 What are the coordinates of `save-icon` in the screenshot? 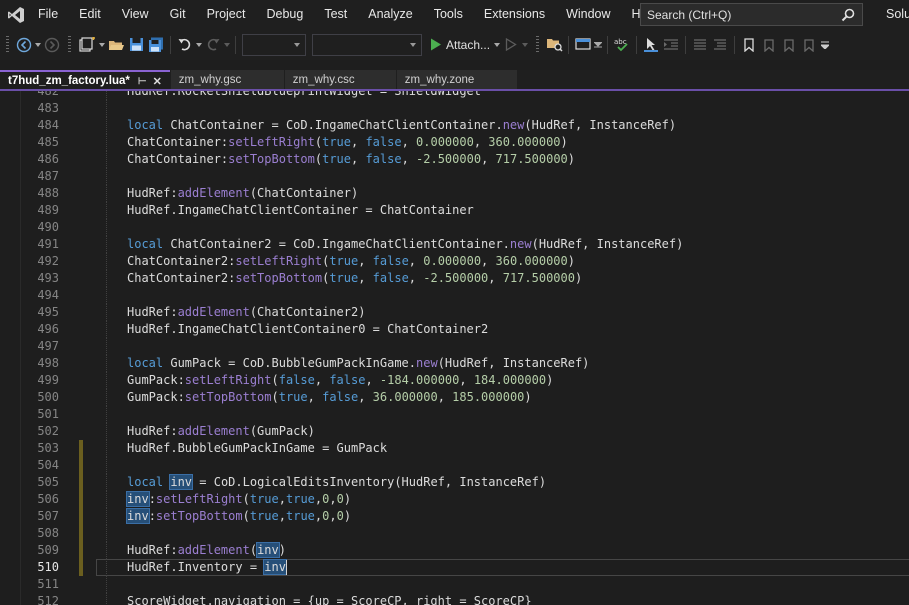 It's located at (136, 45).